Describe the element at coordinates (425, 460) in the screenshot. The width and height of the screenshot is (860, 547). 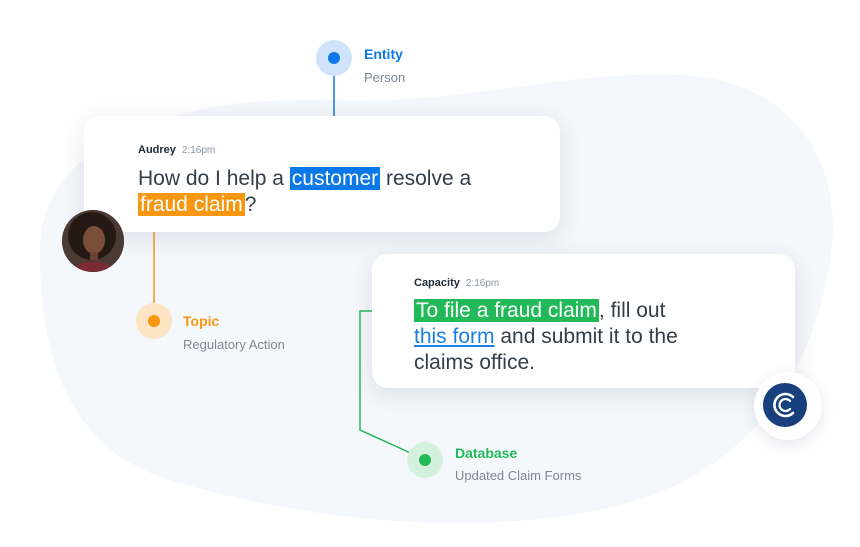
I see `database-node-dot` at that location.